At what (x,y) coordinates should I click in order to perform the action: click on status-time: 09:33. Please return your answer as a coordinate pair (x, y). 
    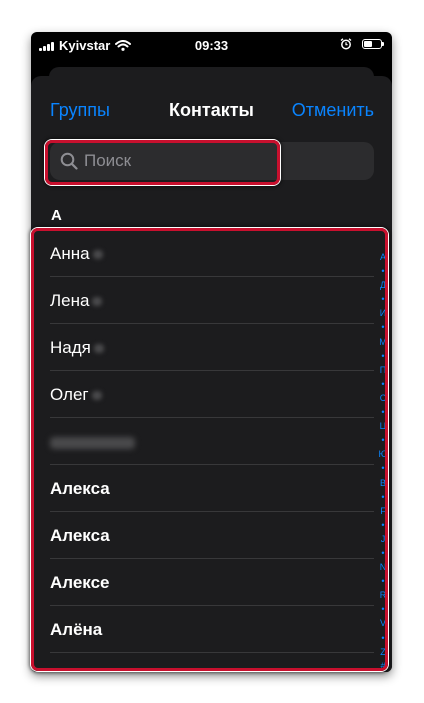
    Looking at the image, I should click on (211, 45).